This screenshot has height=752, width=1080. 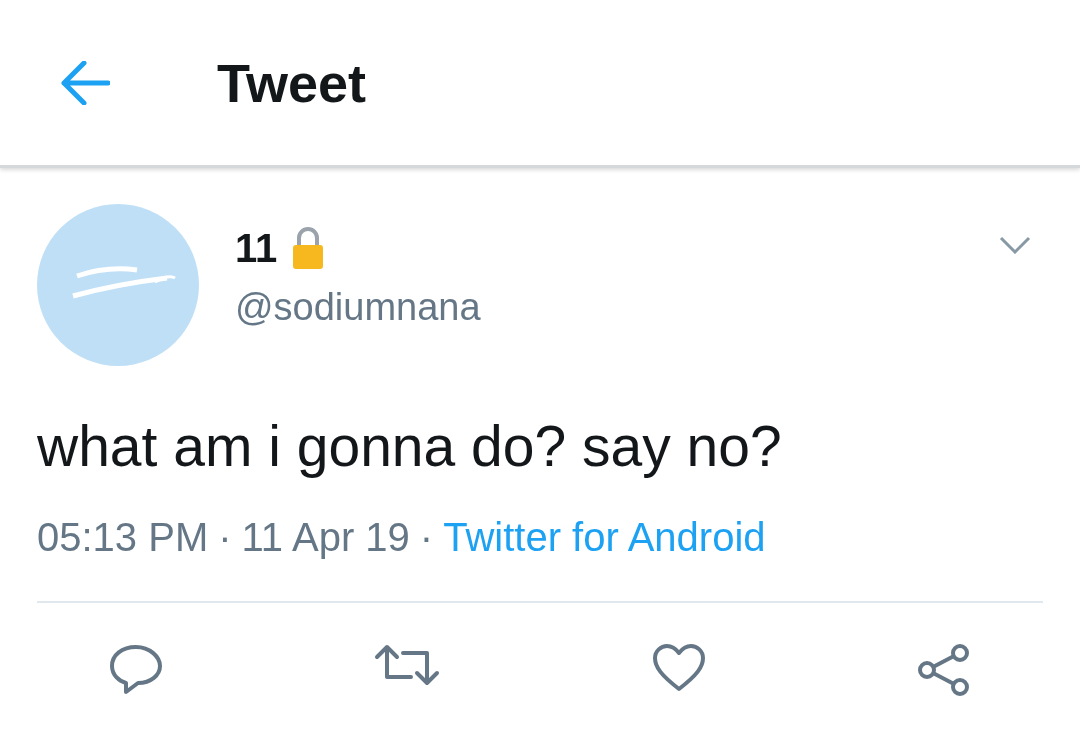 I want to click on lock-icon, so click(x=308, y=248).